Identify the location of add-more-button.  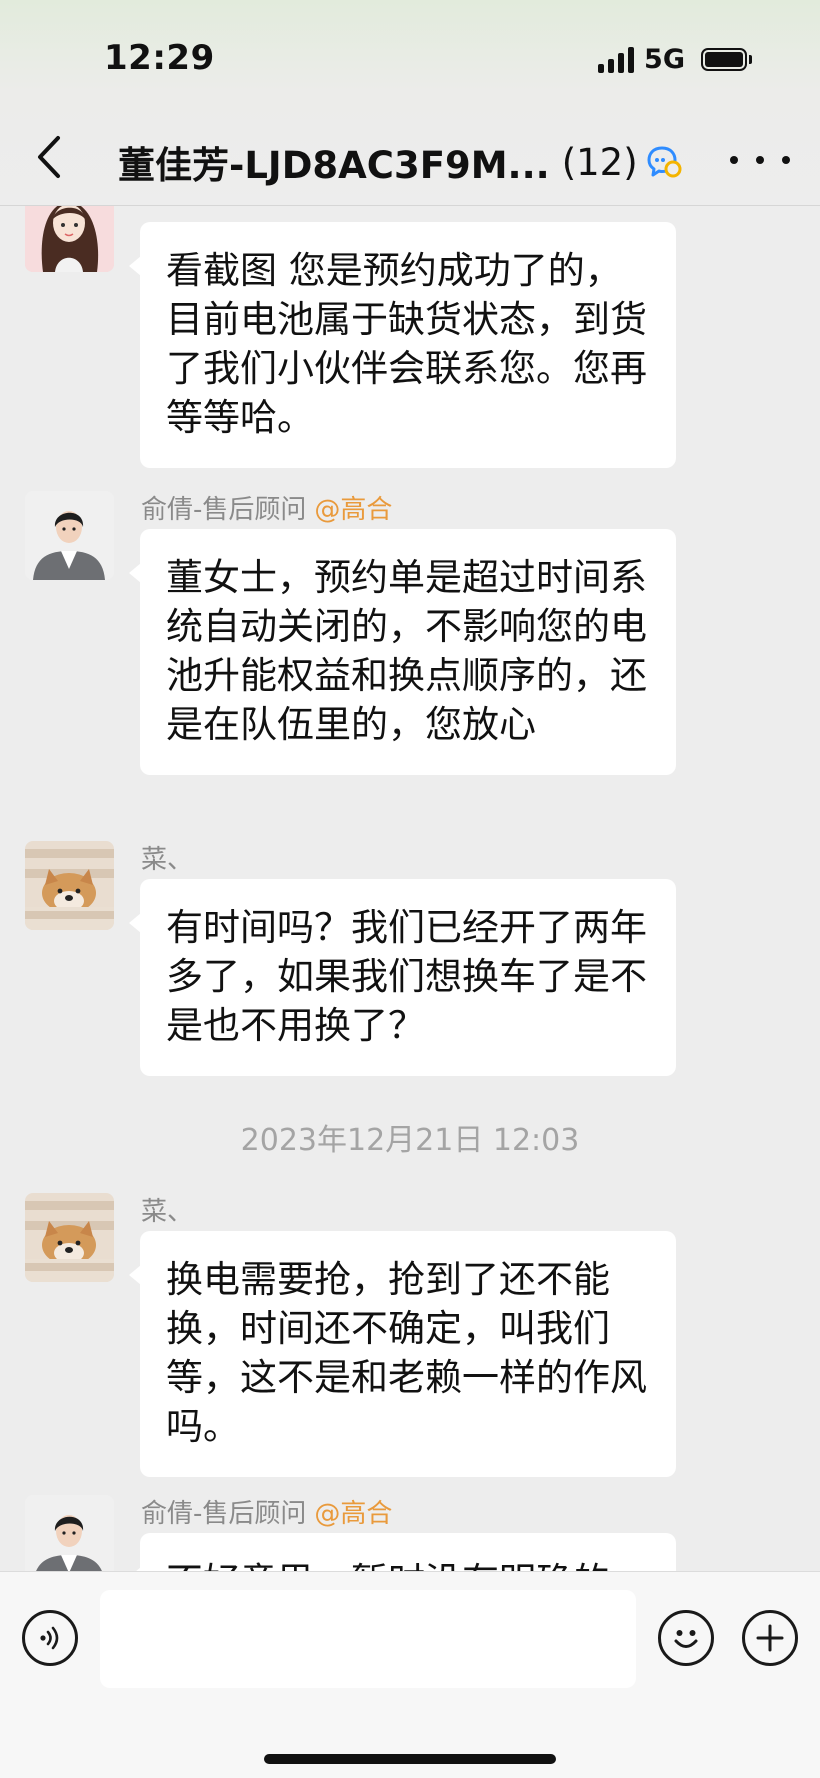
(770, 1638).